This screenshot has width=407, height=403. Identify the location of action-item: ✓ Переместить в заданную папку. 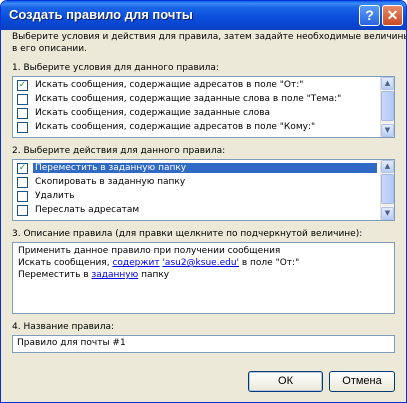
(196, 169).